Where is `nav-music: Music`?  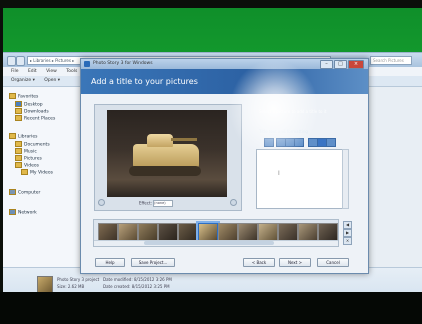 nav-music: Music is located at coordinates (26, 151).